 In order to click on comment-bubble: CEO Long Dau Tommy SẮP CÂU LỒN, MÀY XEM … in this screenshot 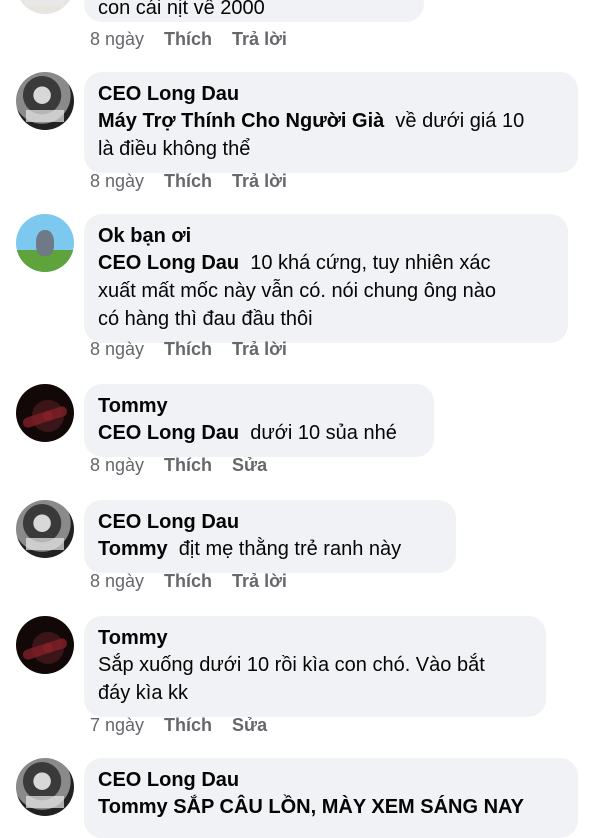, I will do `click(331, 798)`.